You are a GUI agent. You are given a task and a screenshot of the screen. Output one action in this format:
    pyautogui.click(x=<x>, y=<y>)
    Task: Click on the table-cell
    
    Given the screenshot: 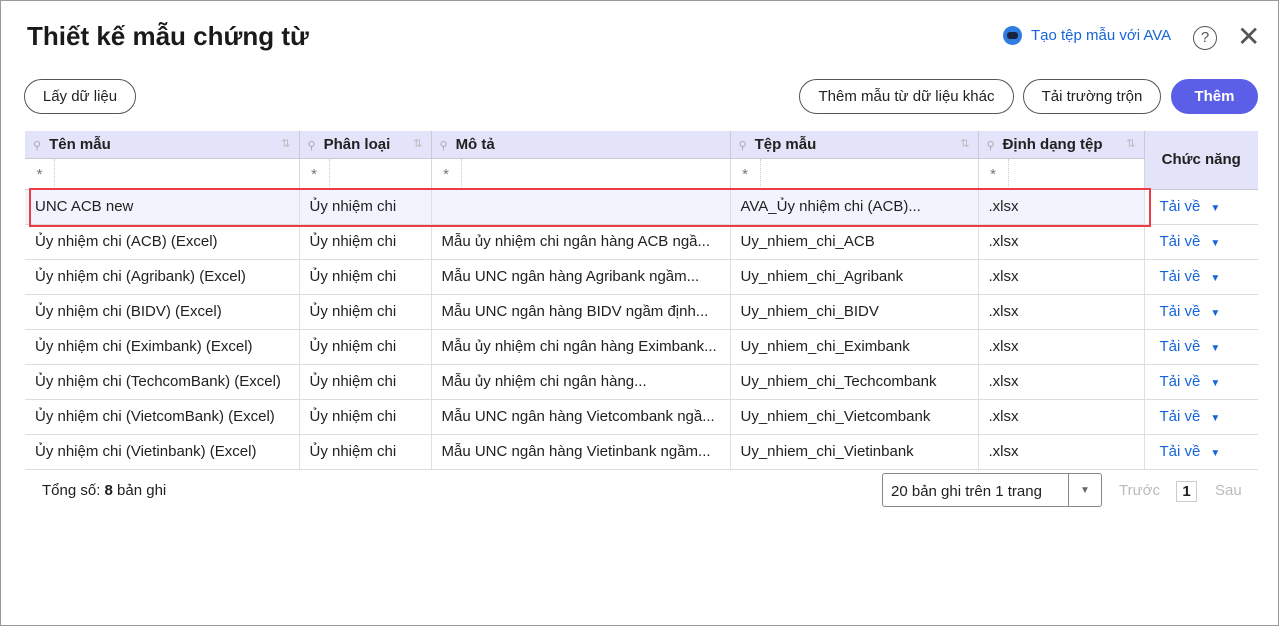 What is the action you would take?
    pyautogui.click(x=581, y=207)
    